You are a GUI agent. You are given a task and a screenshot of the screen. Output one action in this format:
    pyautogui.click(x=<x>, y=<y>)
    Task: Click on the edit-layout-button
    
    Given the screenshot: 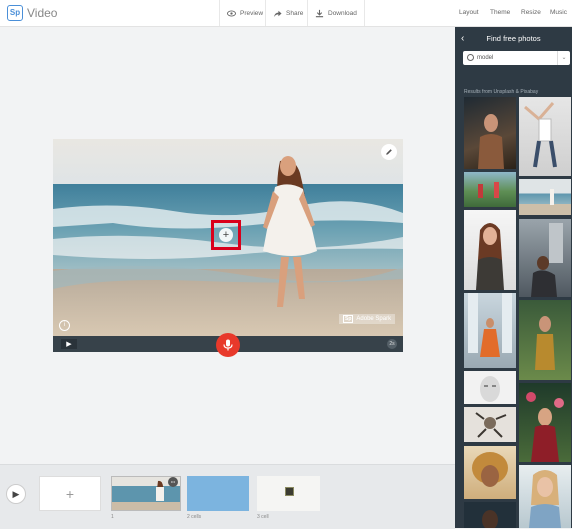 What is the action you would take?
    pyautogui.click(x=389, y=152)
    